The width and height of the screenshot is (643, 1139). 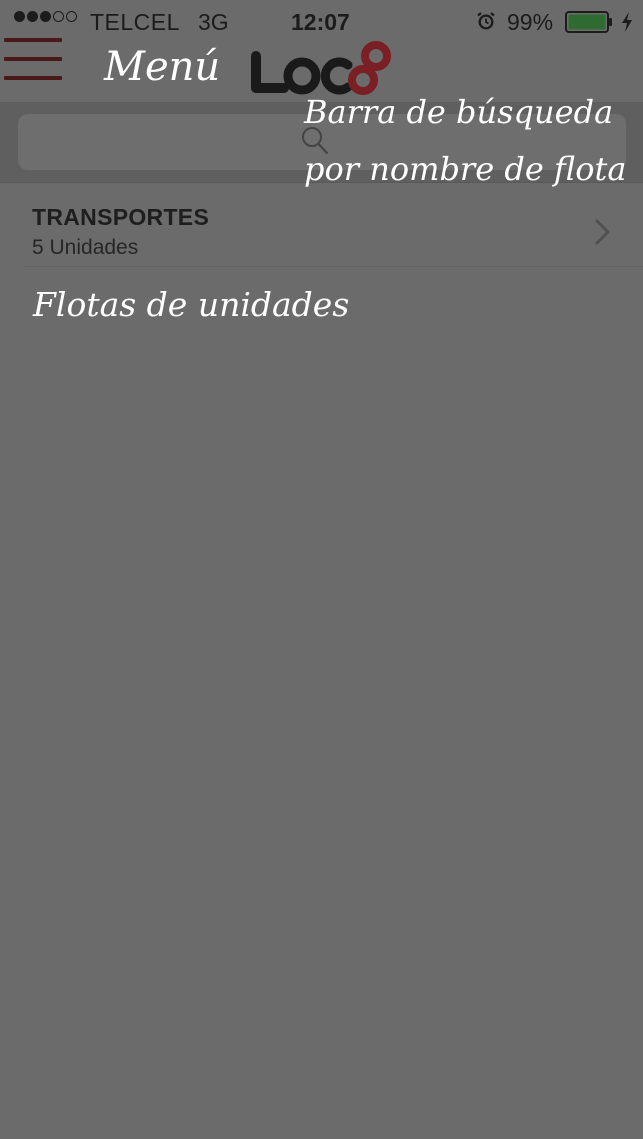 What do you see at coordinates (530, 22) in the screenshot?
I see `battery-percent: 99%` at bounding box center [530, 22].